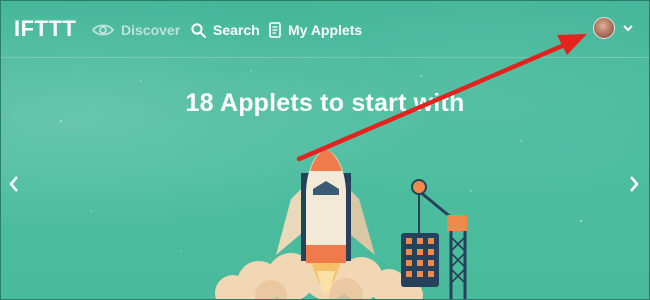  I want to click on launch-crane, so click(434, 239).